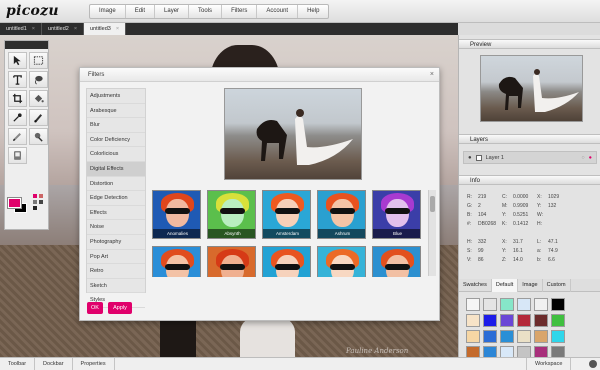 Image resolution: width=600 pixels, height=370 pixels. I want to click on lock-icon: ○, so click(582, 158).